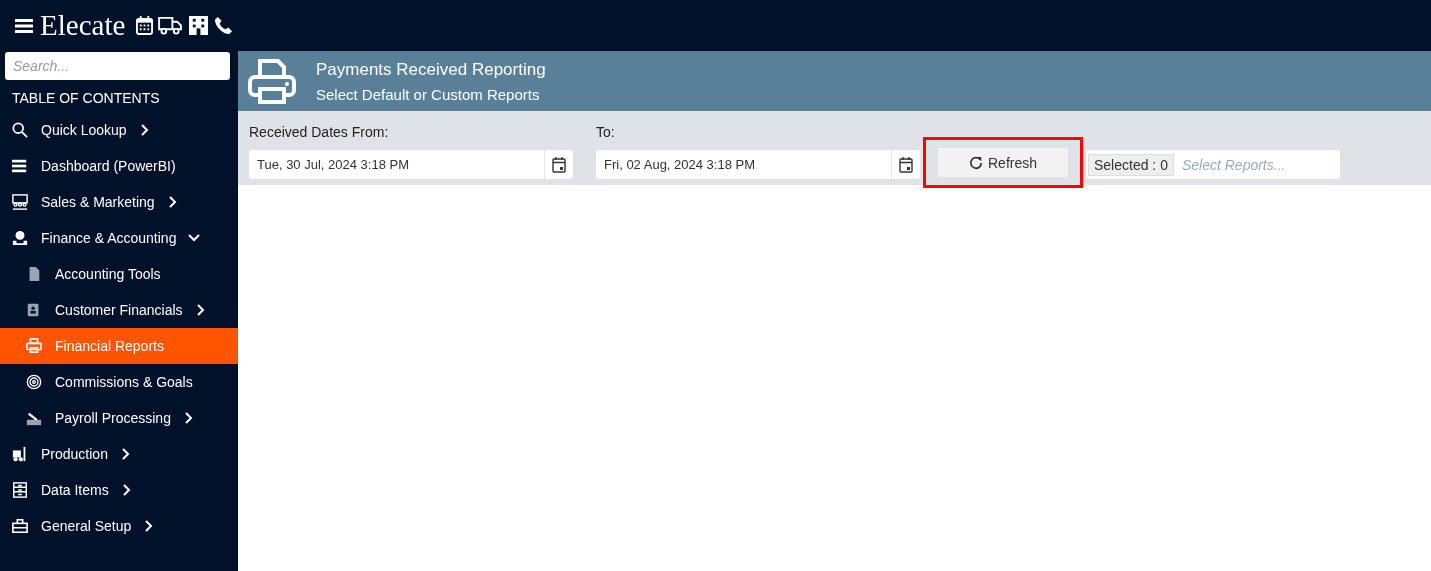  I want to click on page-title: Payments Received Reporting, so click(431, 69).